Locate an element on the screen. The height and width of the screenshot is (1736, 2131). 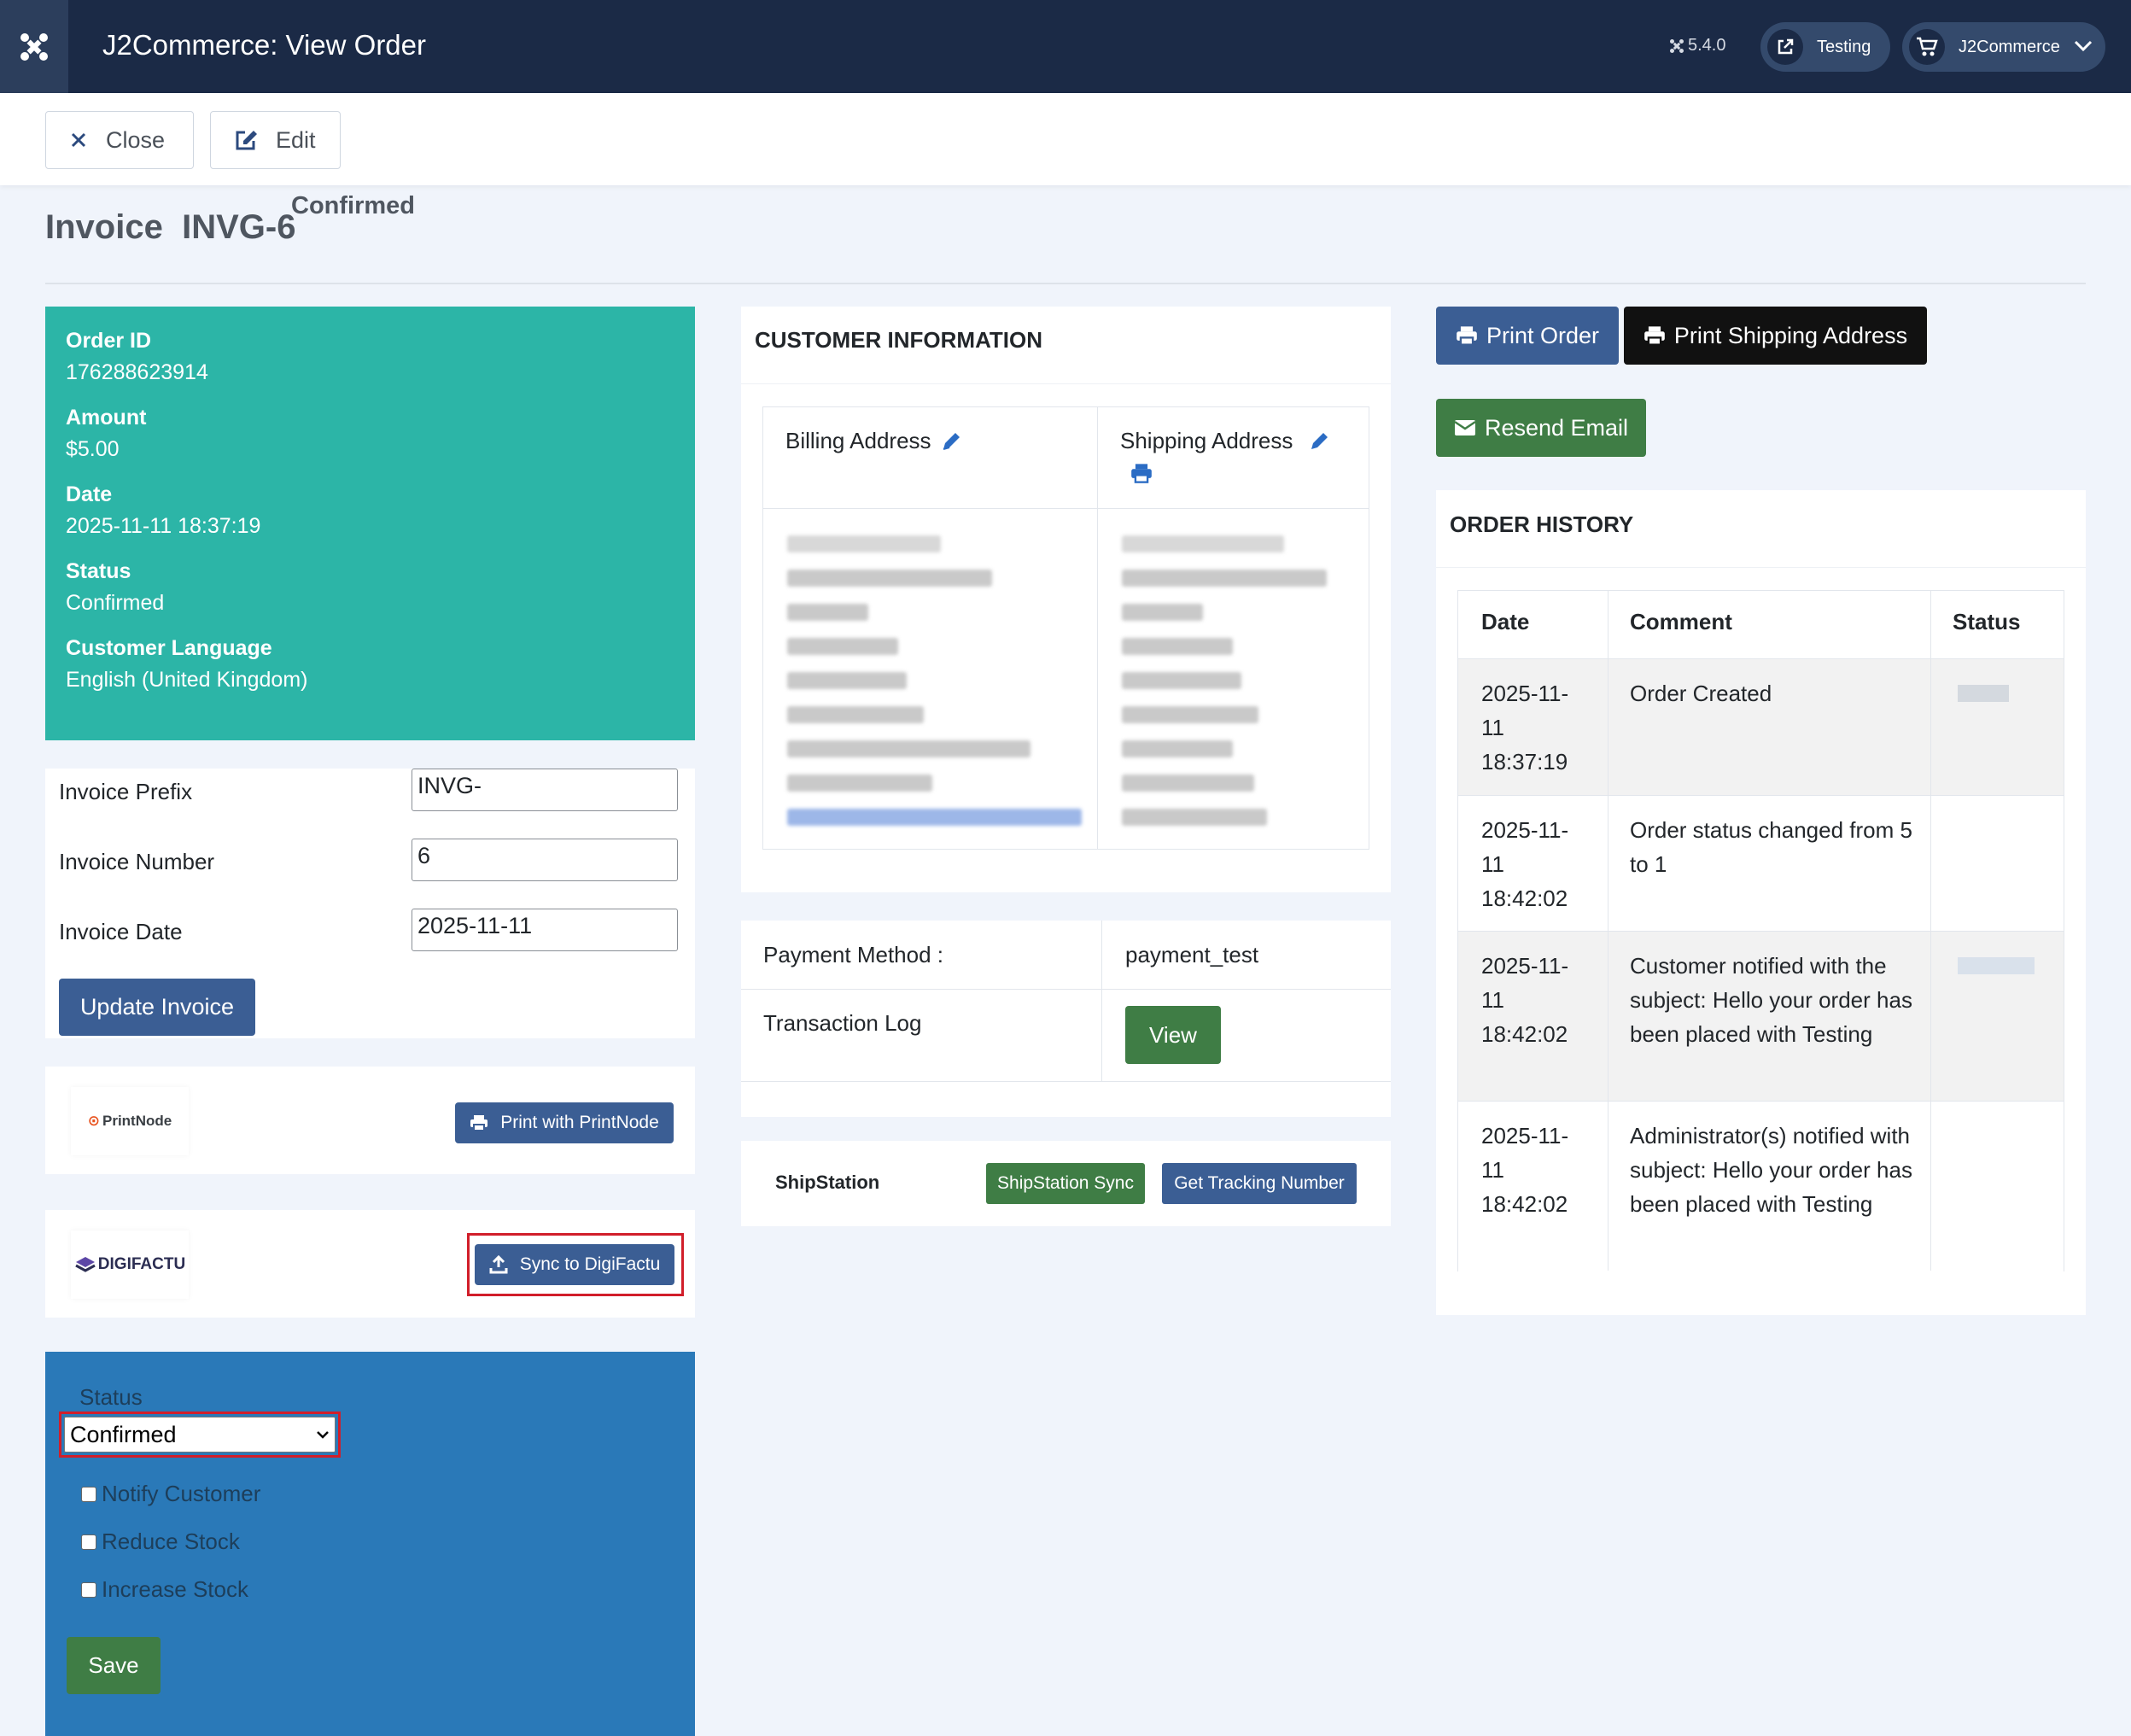
cart-icon is located at coordinates (1927, 47).